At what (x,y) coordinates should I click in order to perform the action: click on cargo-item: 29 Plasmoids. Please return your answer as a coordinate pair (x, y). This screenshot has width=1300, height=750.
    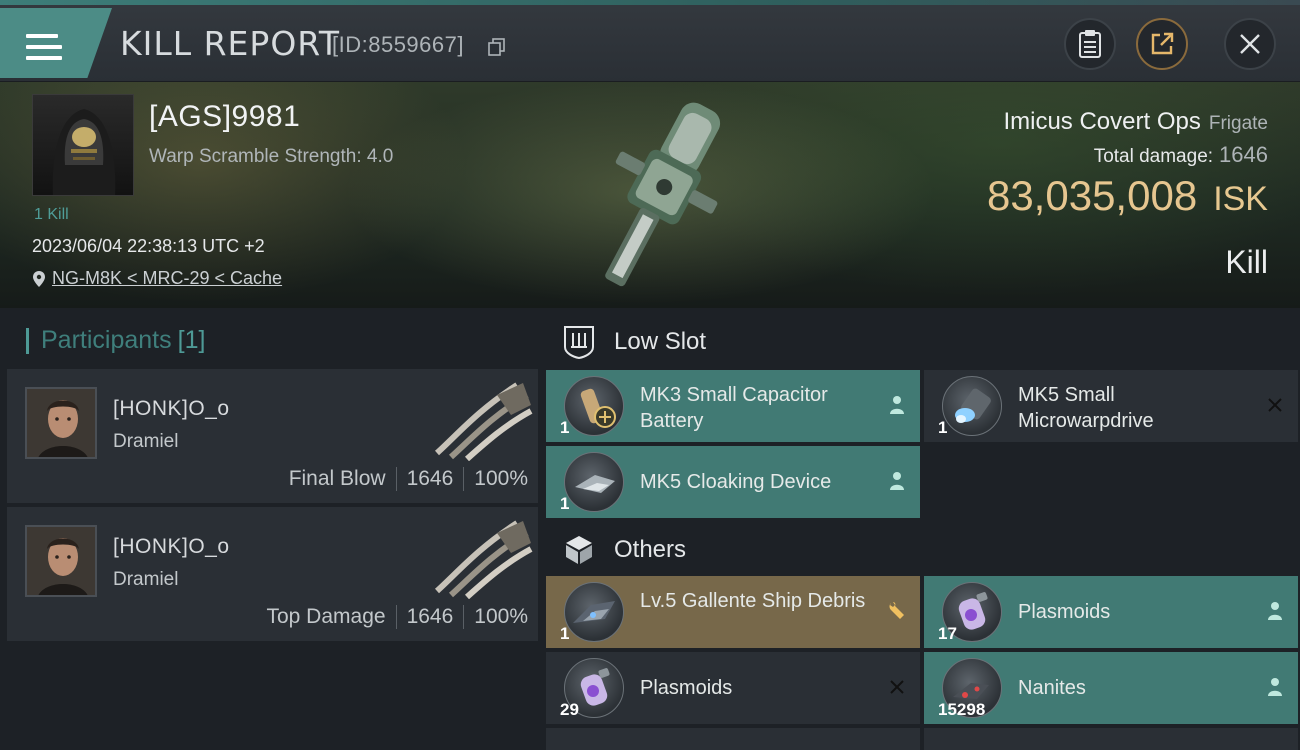
    Looking at the image, I should click on (733, 688).